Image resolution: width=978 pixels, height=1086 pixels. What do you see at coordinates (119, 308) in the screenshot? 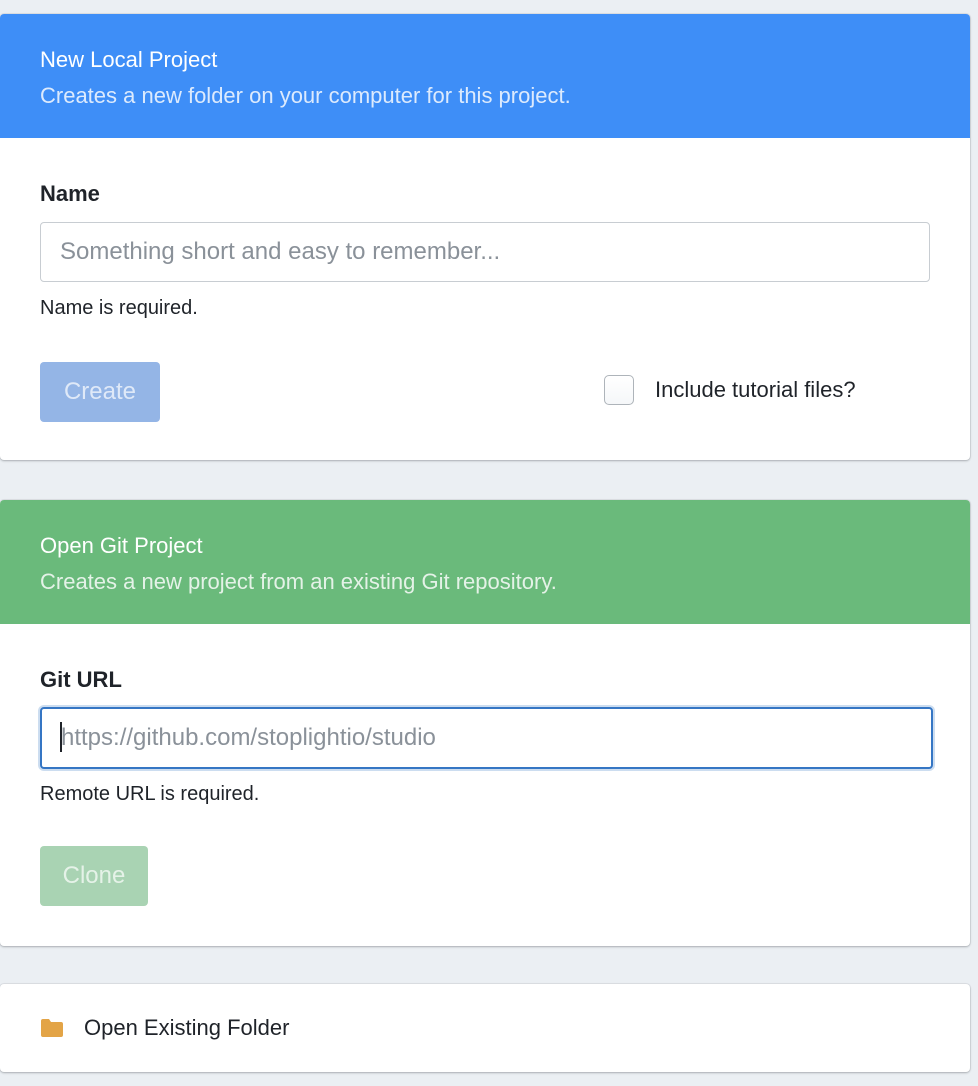
I see `name-helper-text: Name is required.` at bounding box center [119, 308].